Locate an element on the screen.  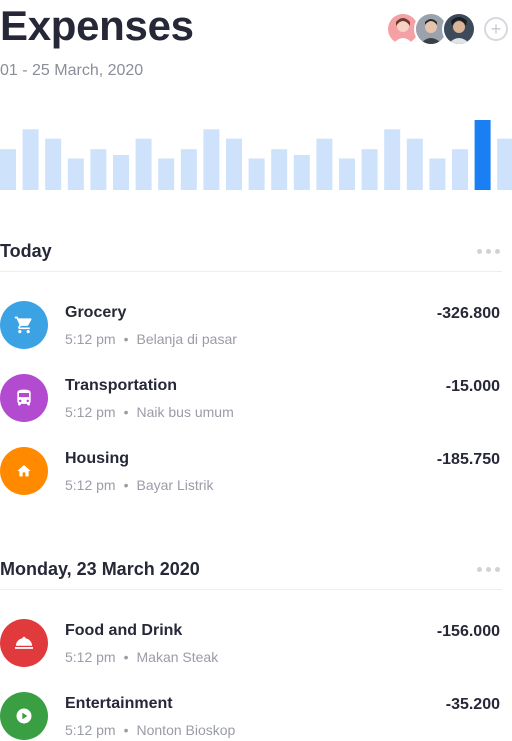
cart-icon is located at coordinates (24, 325).